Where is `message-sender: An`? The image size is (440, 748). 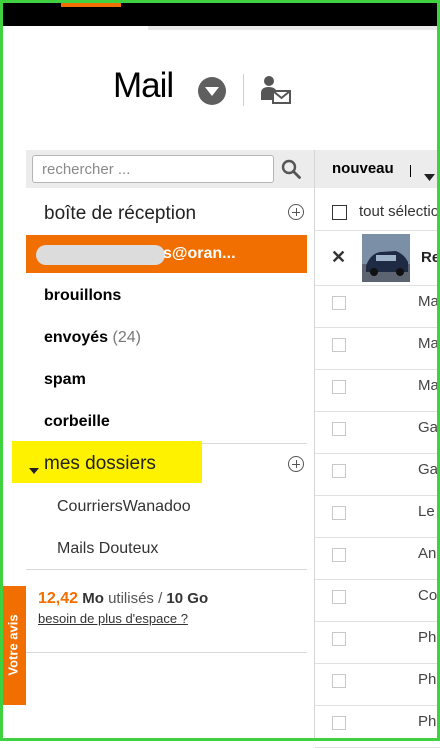 message-sender: An is located at coordinates (427, 553).